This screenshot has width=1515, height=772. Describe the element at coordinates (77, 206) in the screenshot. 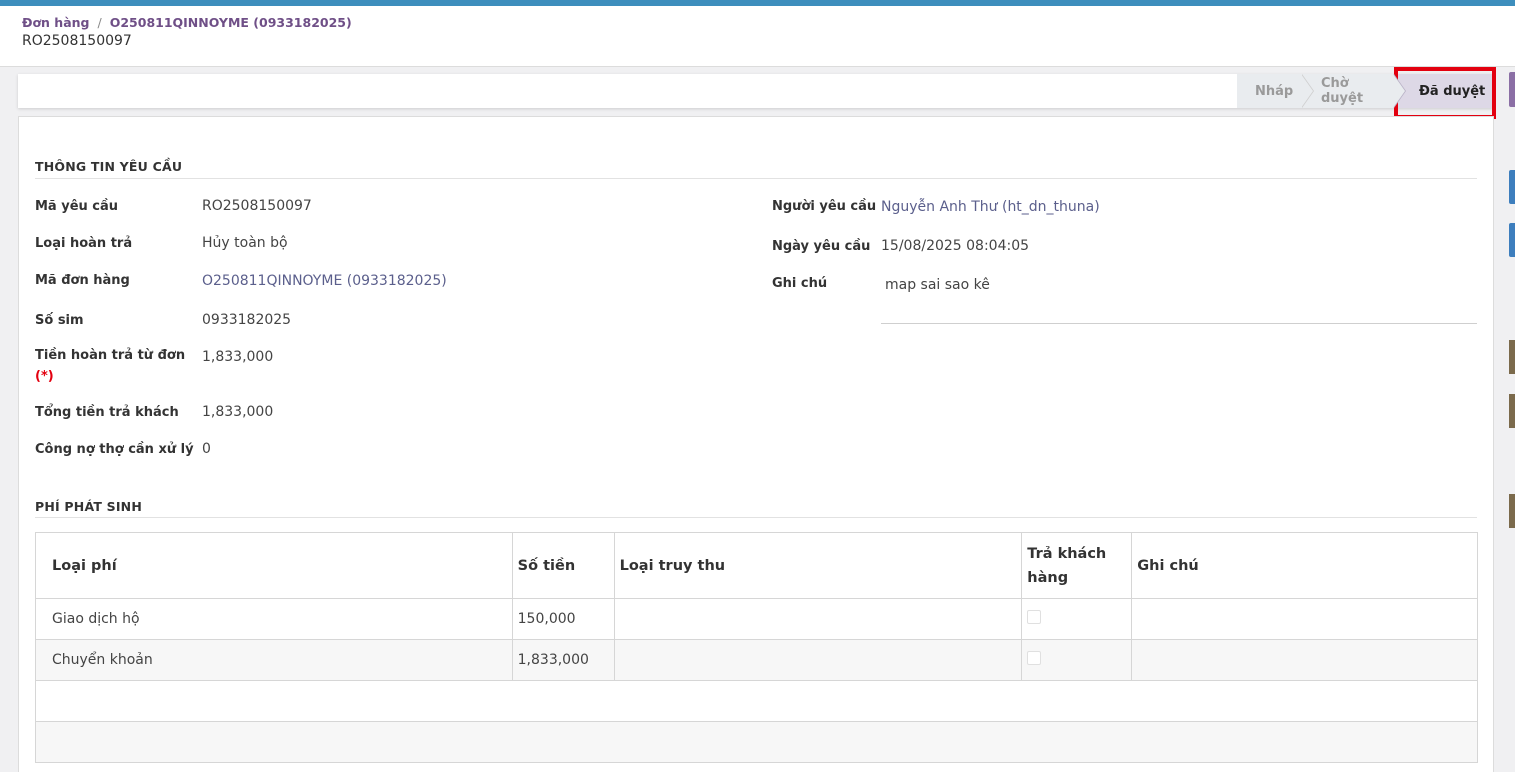

I see `request-code-label: Mã yêu cầu` at that location.